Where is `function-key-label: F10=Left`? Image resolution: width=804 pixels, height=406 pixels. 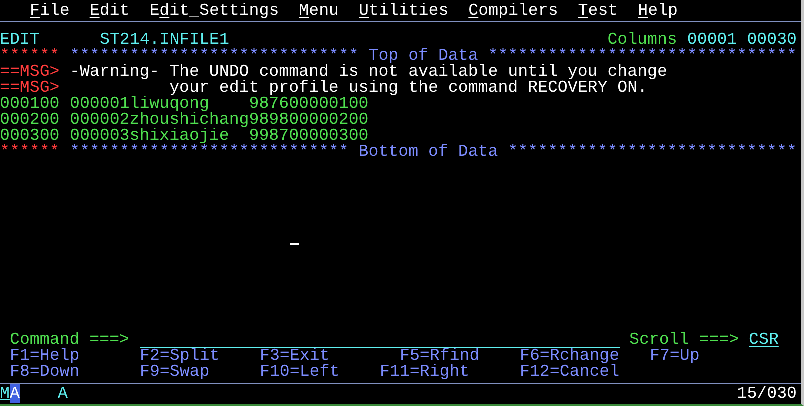 function-key-label: F10=Left is located at coordinates (300, 372).